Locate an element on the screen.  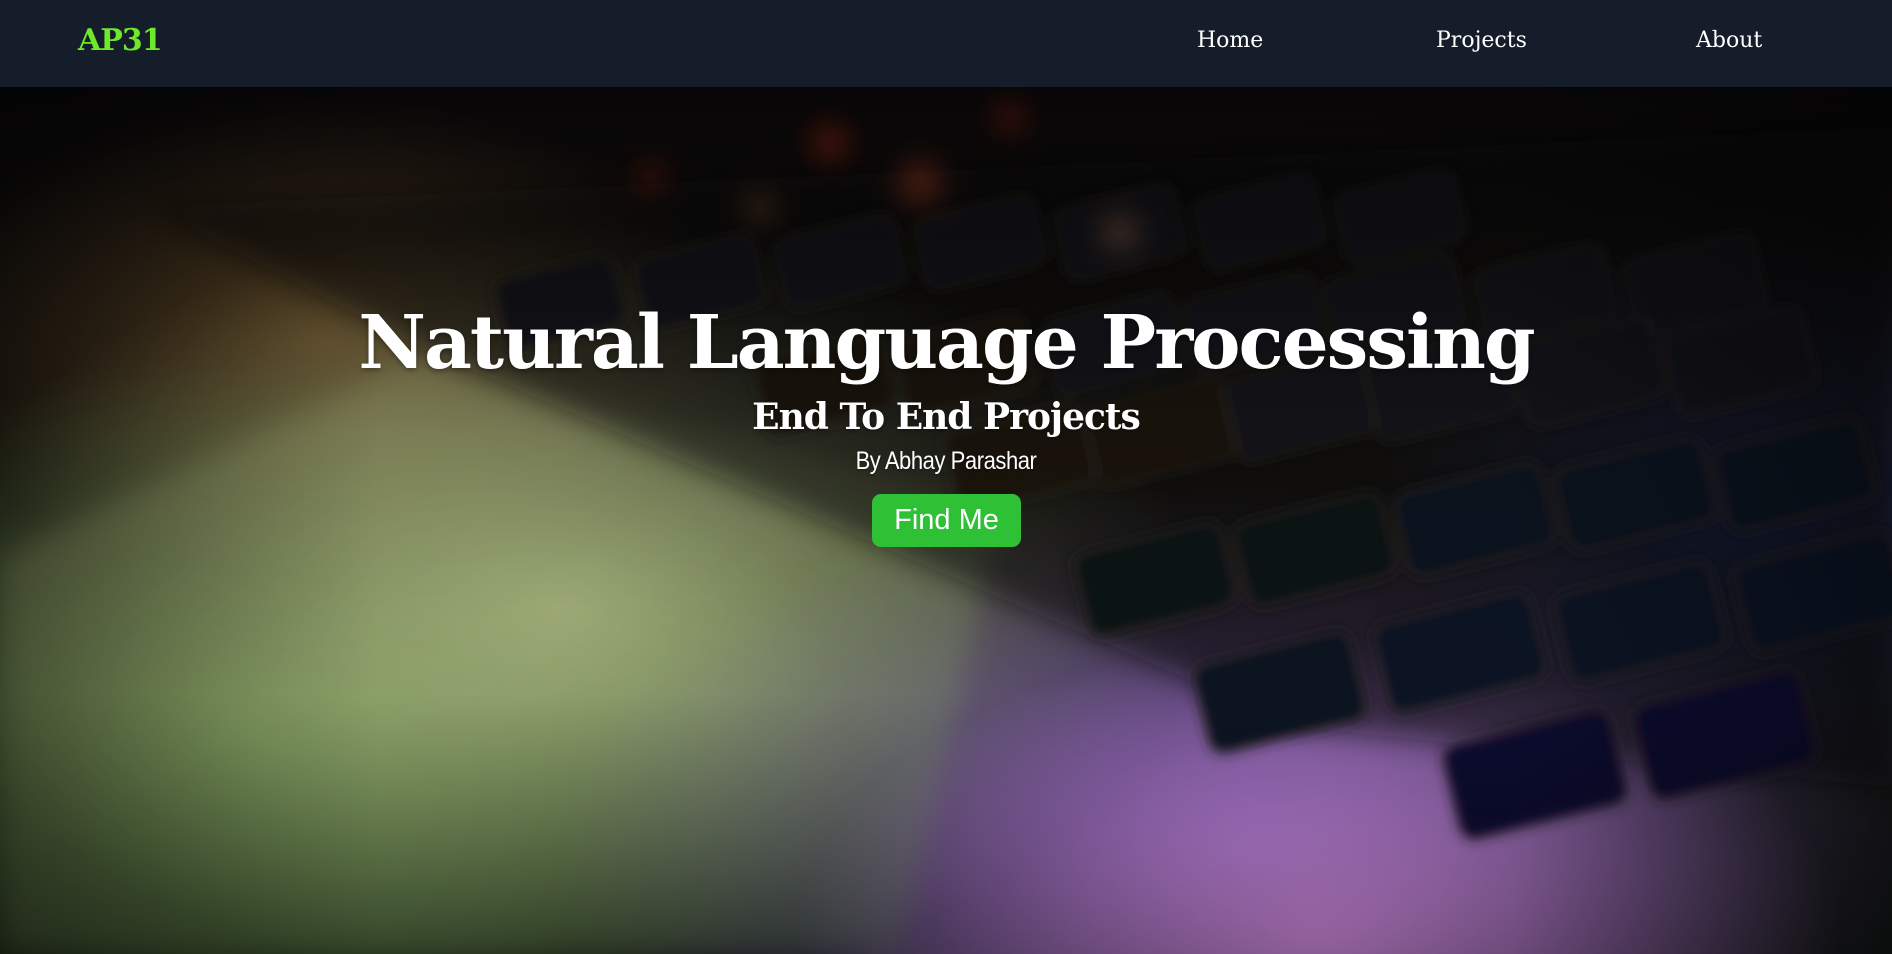
navbar: AP31 Home Projects About is located at coordinates (946, 43).